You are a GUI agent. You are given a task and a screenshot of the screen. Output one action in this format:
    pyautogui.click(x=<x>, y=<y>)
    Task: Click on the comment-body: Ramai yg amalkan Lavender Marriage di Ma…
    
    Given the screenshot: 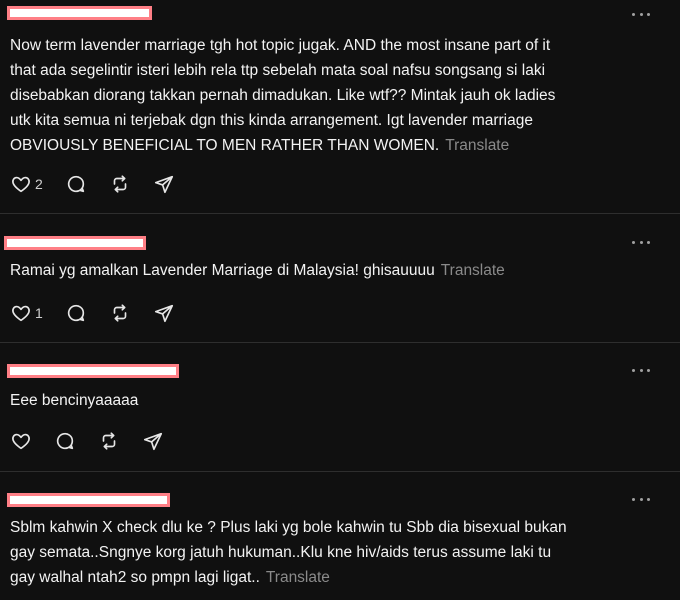 What is the action you would take?
    pyautogui.click(x=222, y=270)
    